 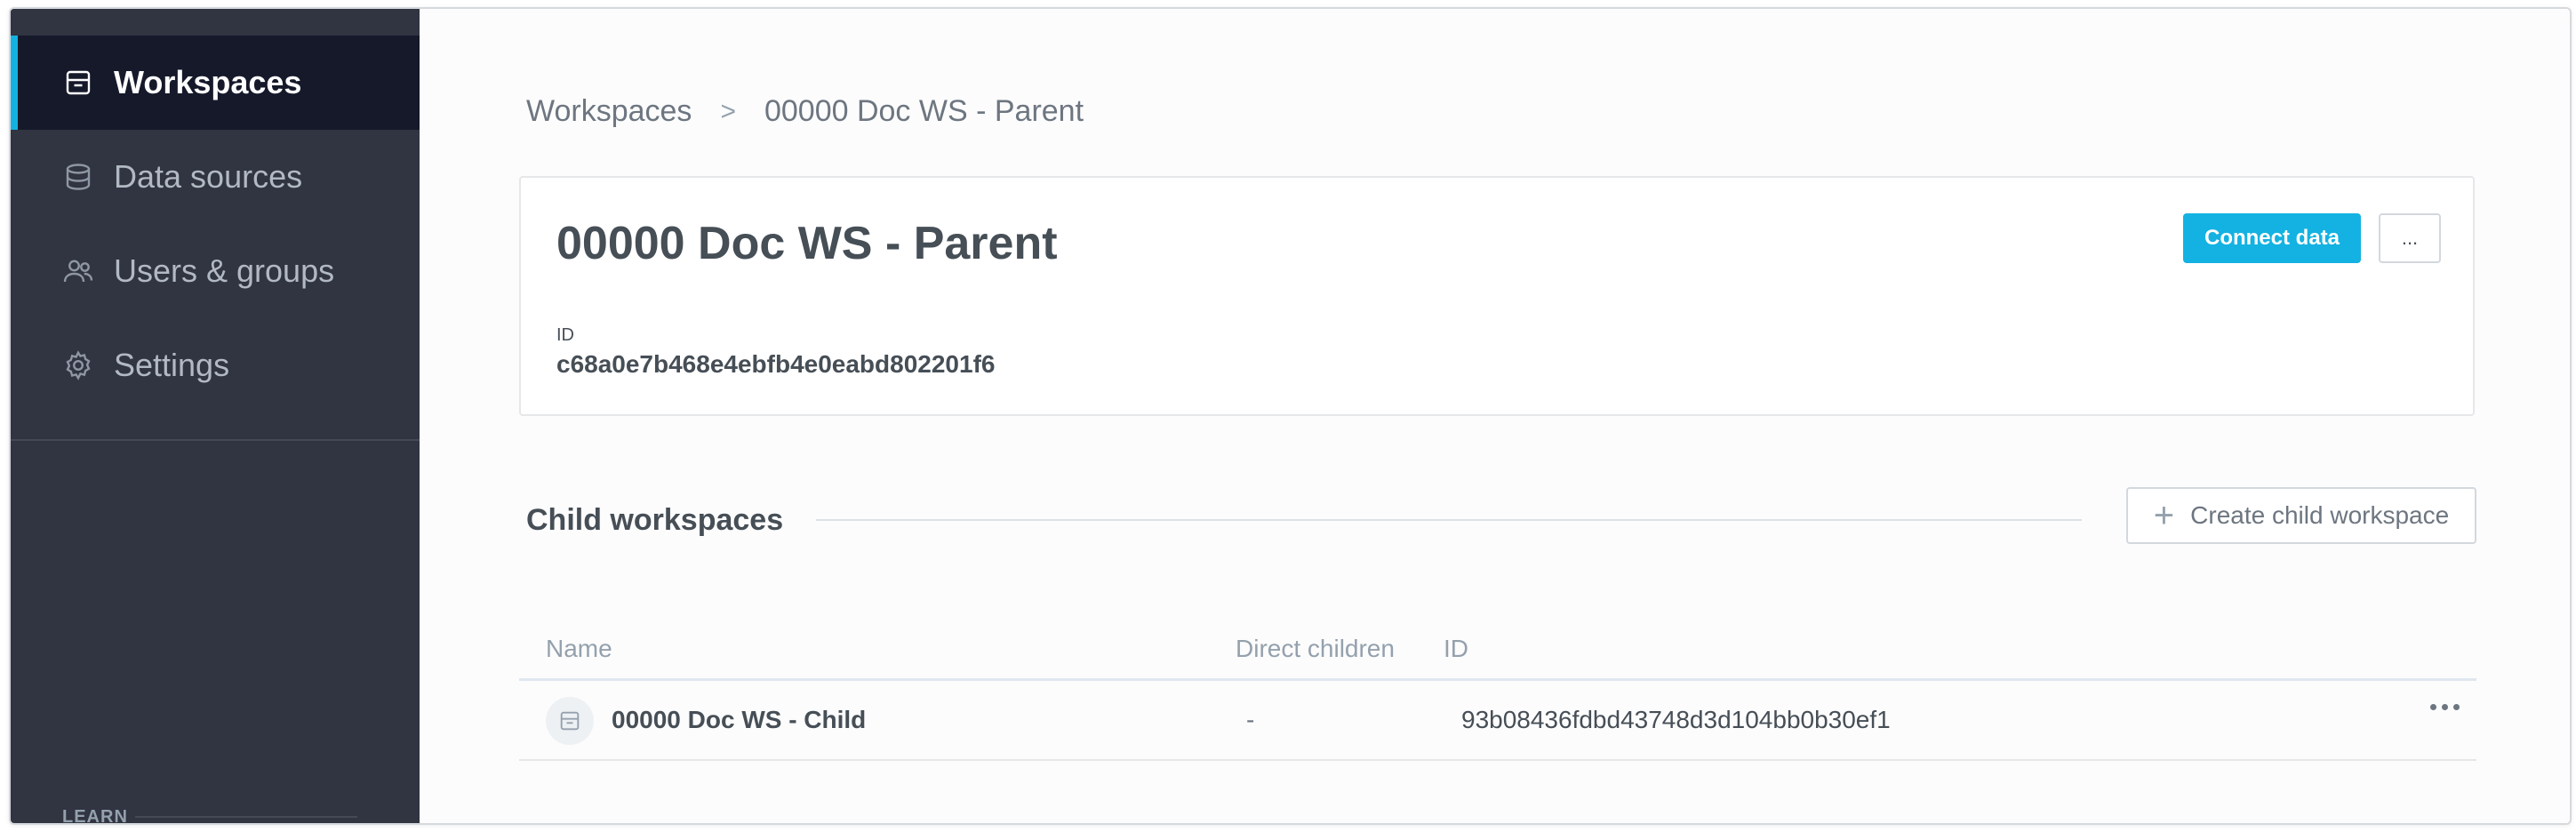 I want to click on row-menu-icon, so click(x=2445, y=707).